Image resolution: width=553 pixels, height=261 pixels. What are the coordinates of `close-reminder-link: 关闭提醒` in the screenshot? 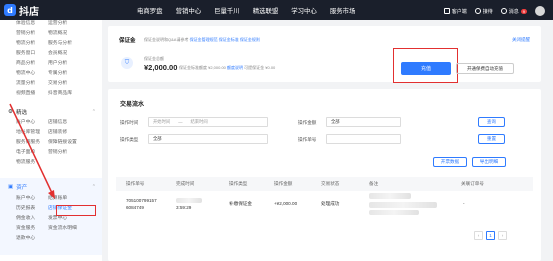 It's located at (521, 40).